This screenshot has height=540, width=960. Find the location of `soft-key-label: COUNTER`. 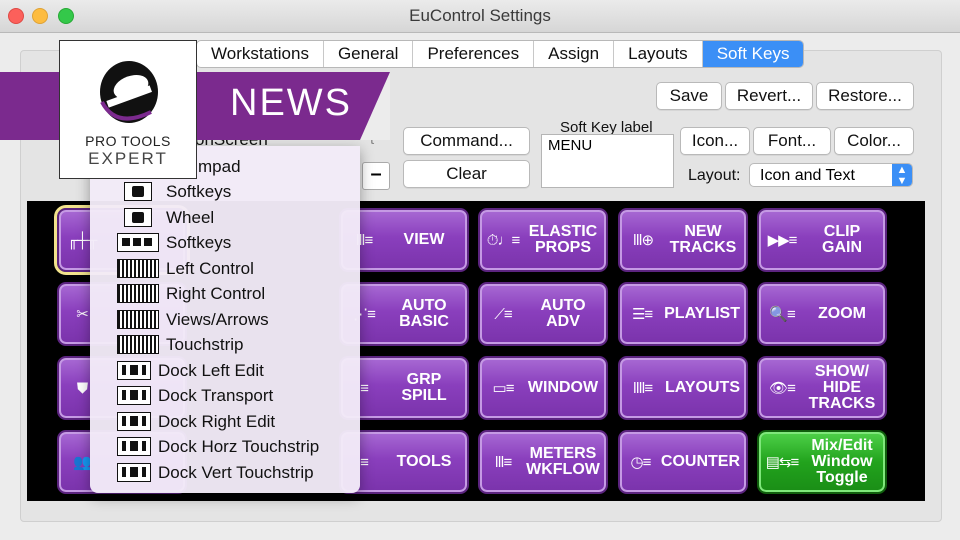

soft-key-label: COUNTER is located at coordinates (700, 461).